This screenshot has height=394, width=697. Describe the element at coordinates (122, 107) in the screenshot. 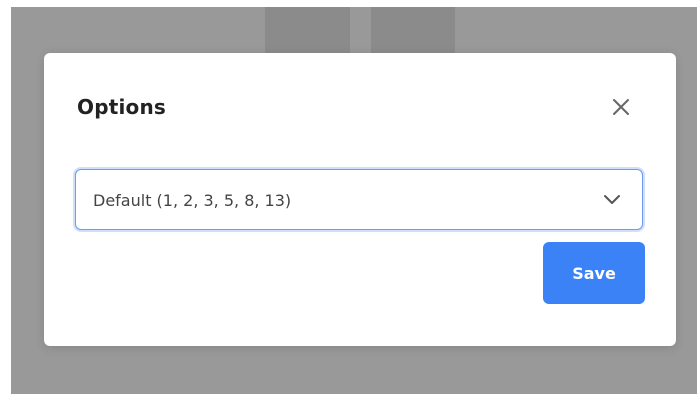

I see `dialog-title: Options` at that location.